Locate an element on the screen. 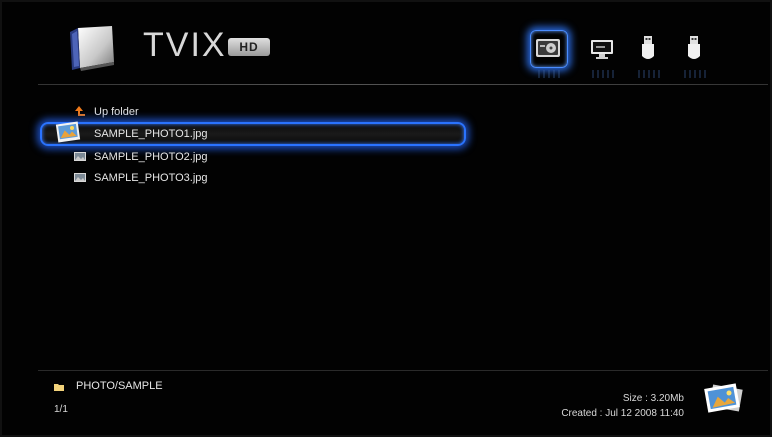 The height and width of the screenshot is (437, 772). file-name: SAMPLE_PHOTO1.jpg is located at coordinates (151, 134).